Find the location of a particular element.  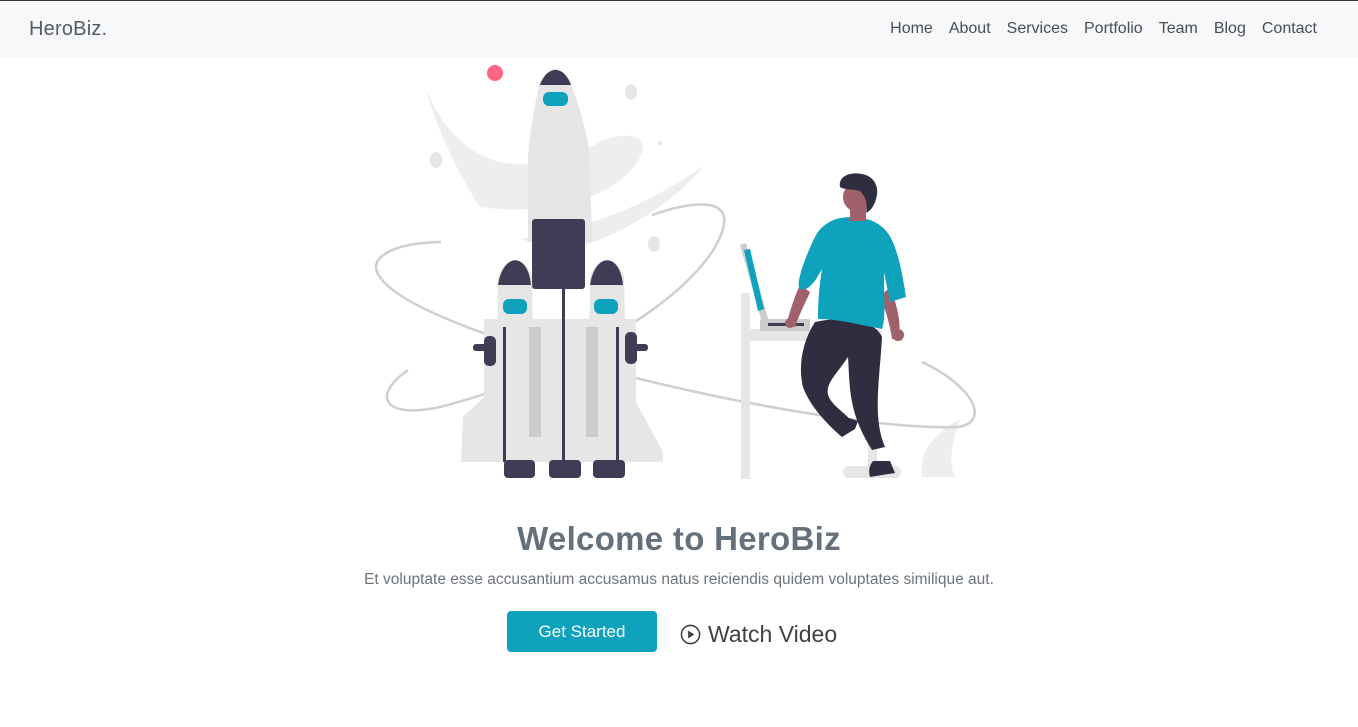

right-booster-nose is located at coordinates (606, 272).